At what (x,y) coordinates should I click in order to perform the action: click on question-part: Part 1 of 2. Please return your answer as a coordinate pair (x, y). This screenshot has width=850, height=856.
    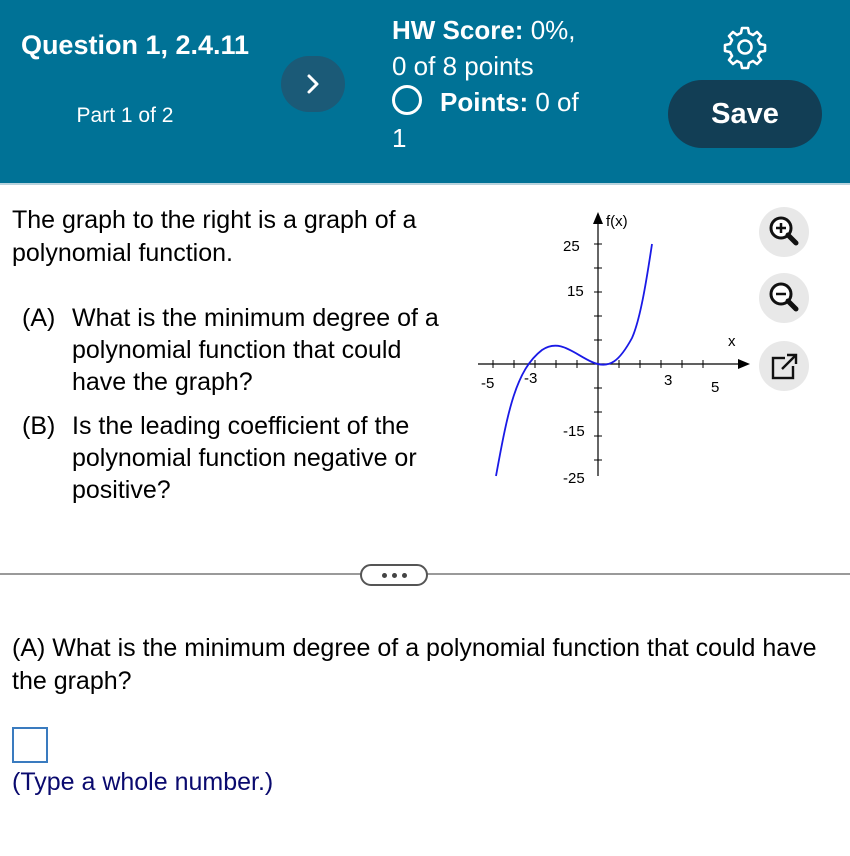
    Looking at the image, I should click on (125, 115).